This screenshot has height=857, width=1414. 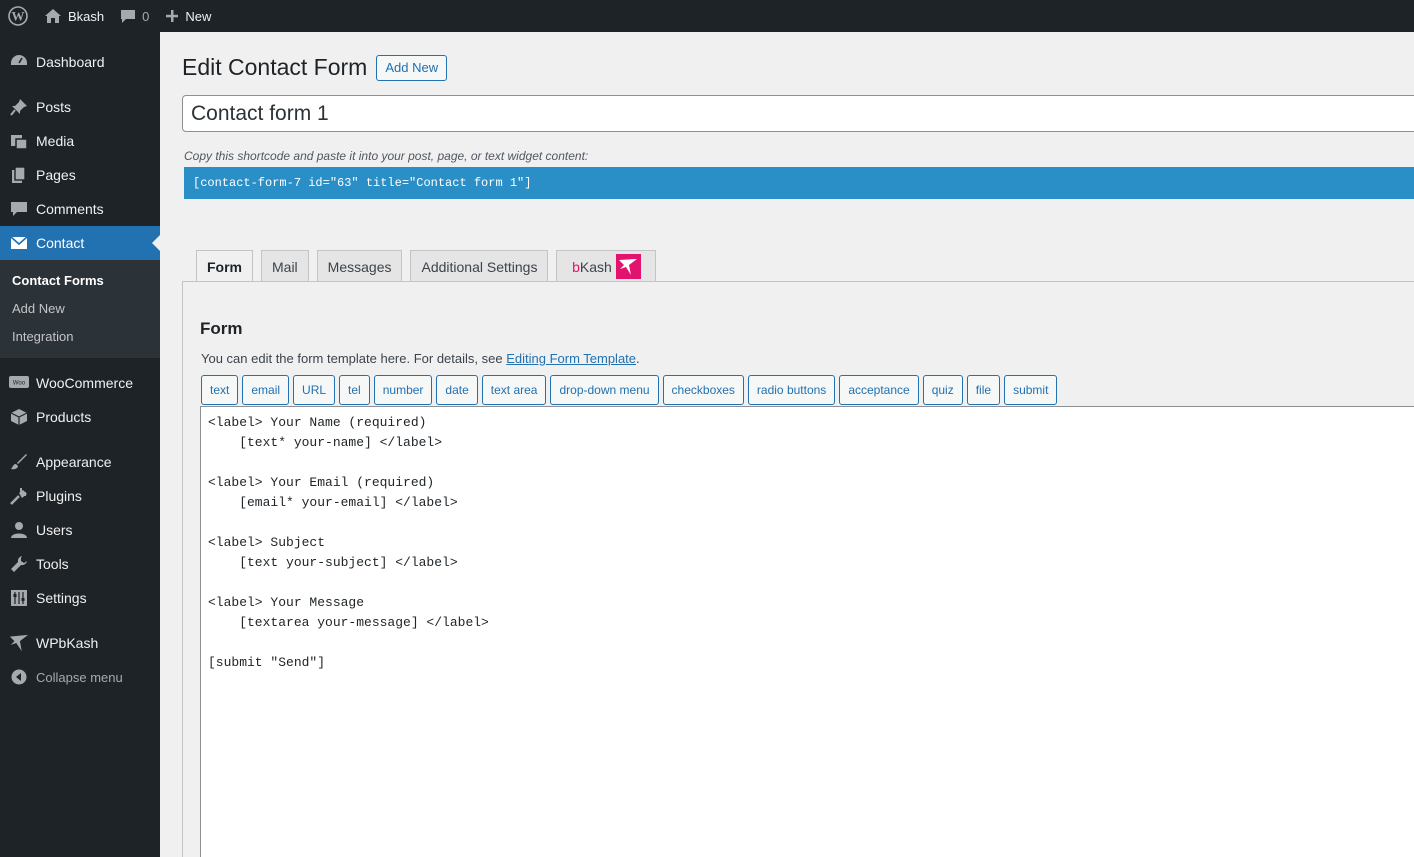 I want to click on menu-contact: Contact, so click(x=80, y=243).